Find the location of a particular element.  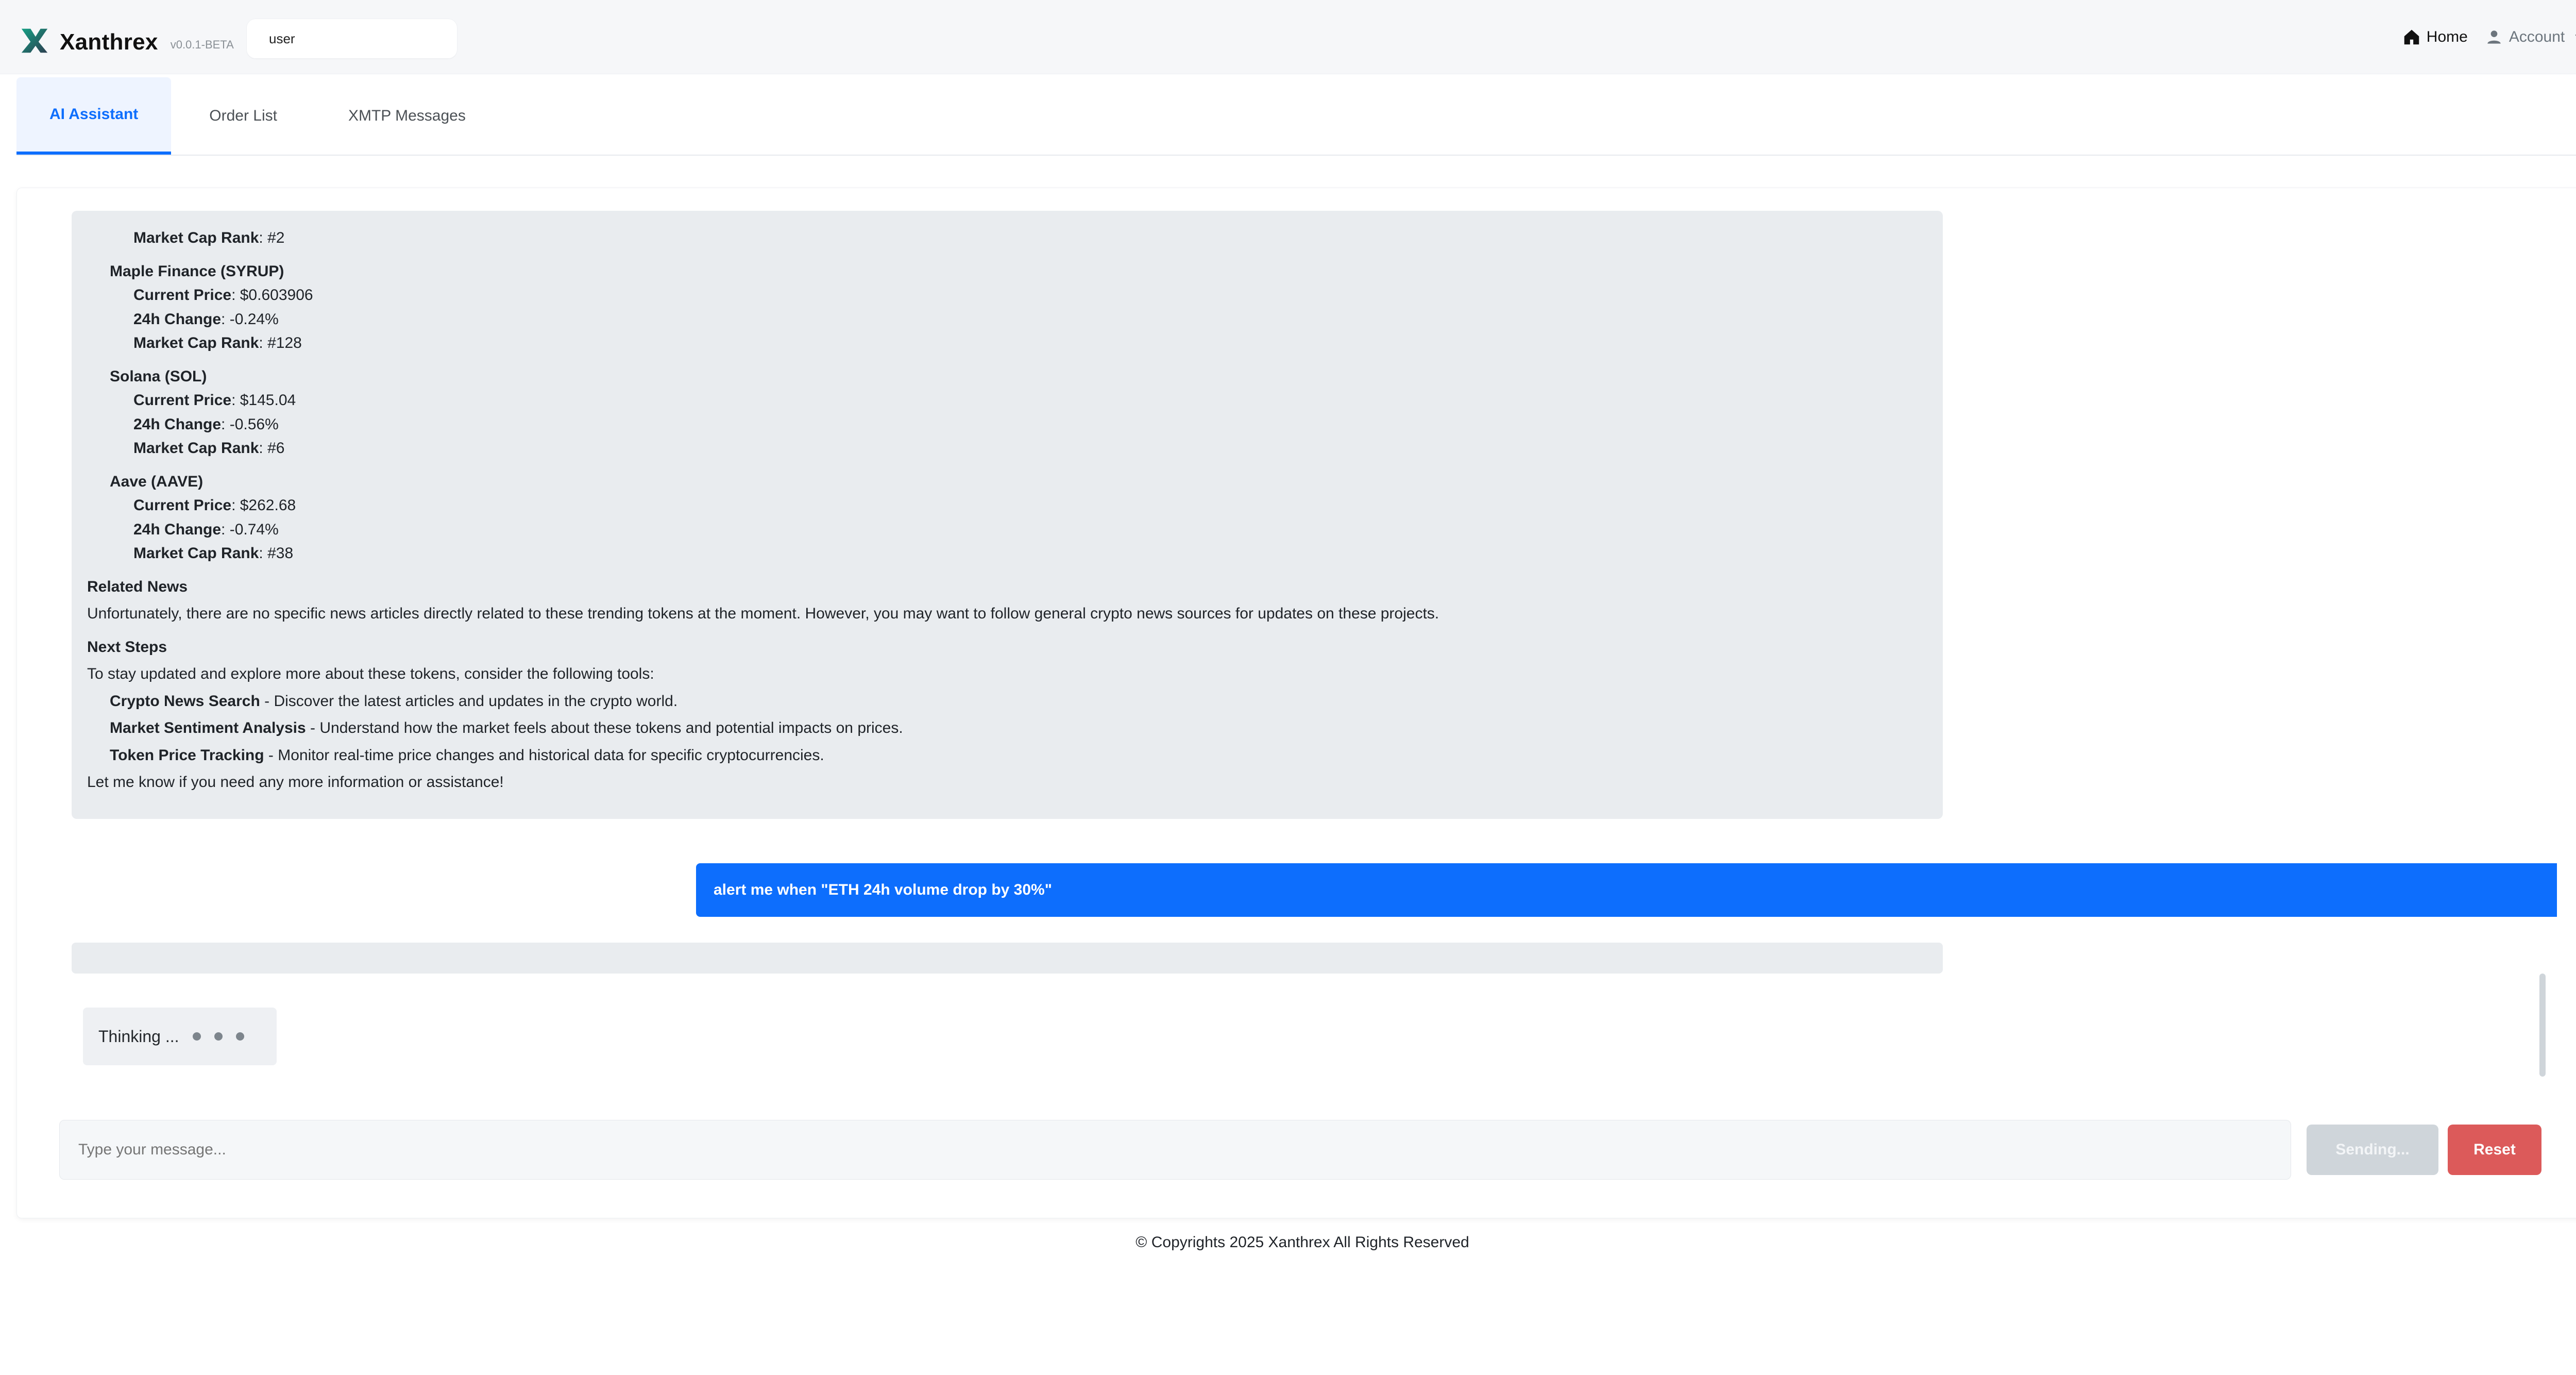

token-kv: Market Cap Rank: #128 is located at coordinates (1030, 343).